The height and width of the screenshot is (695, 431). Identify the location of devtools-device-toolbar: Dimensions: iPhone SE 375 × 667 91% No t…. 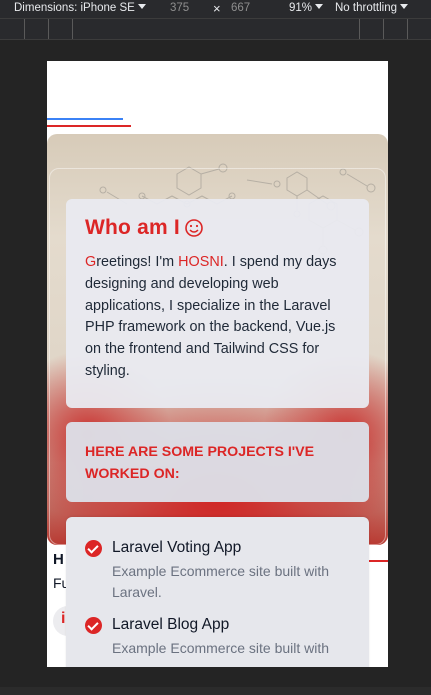
(215, 9).